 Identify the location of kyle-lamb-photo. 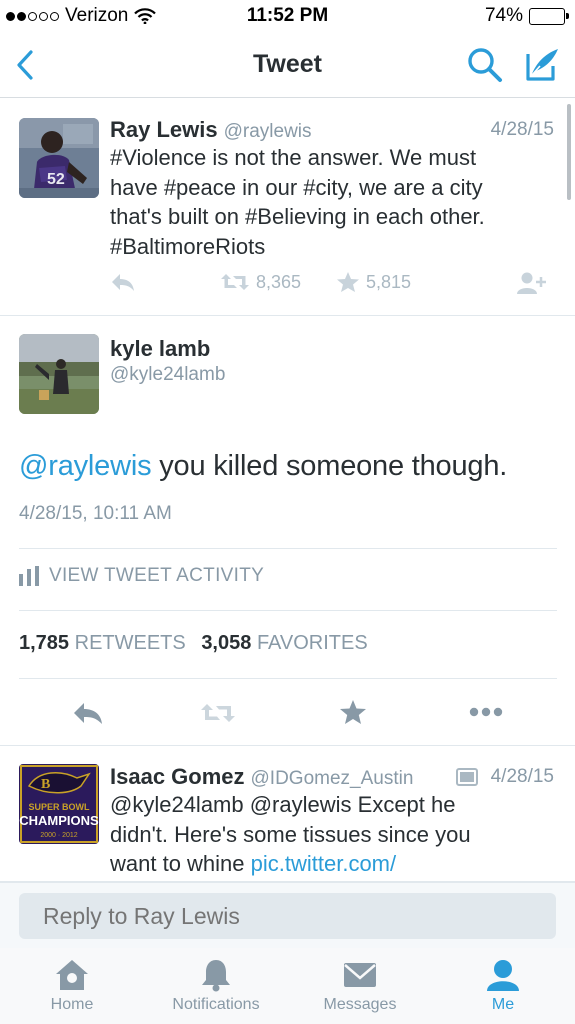
(59, 374).